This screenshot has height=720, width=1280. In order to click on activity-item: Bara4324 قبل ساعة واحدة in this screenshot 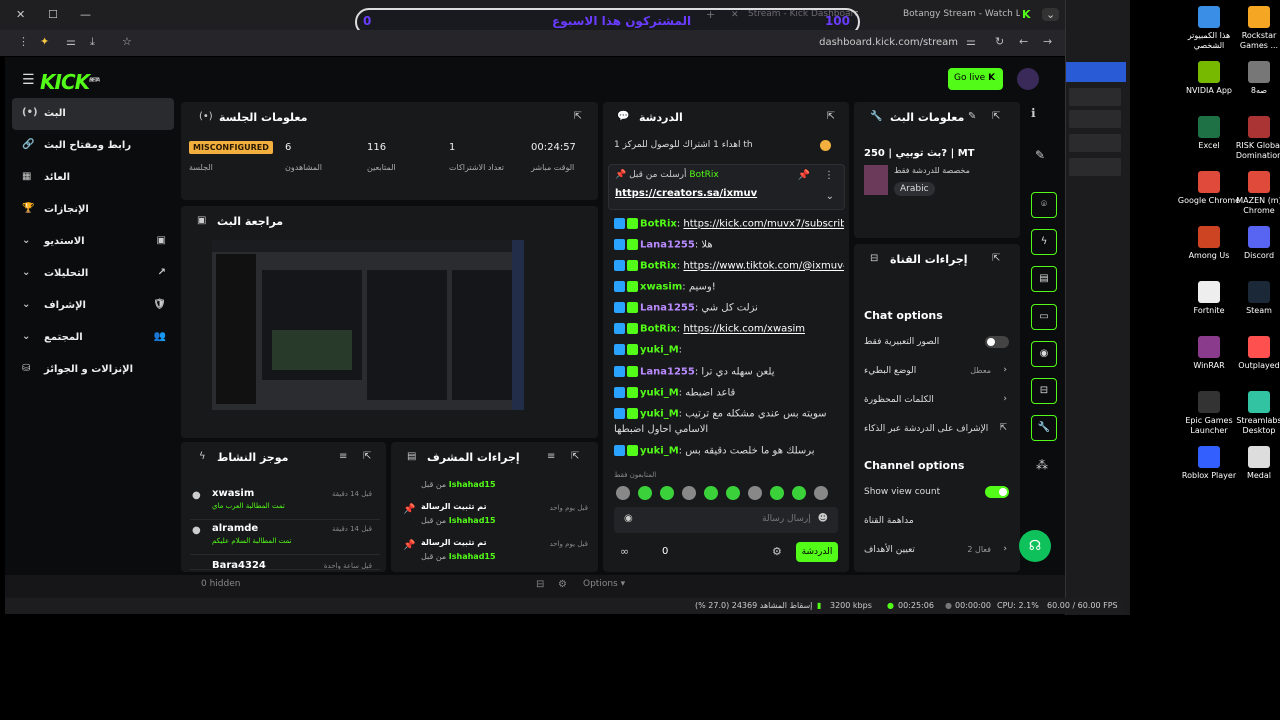, I will do `click(285, 563)`.